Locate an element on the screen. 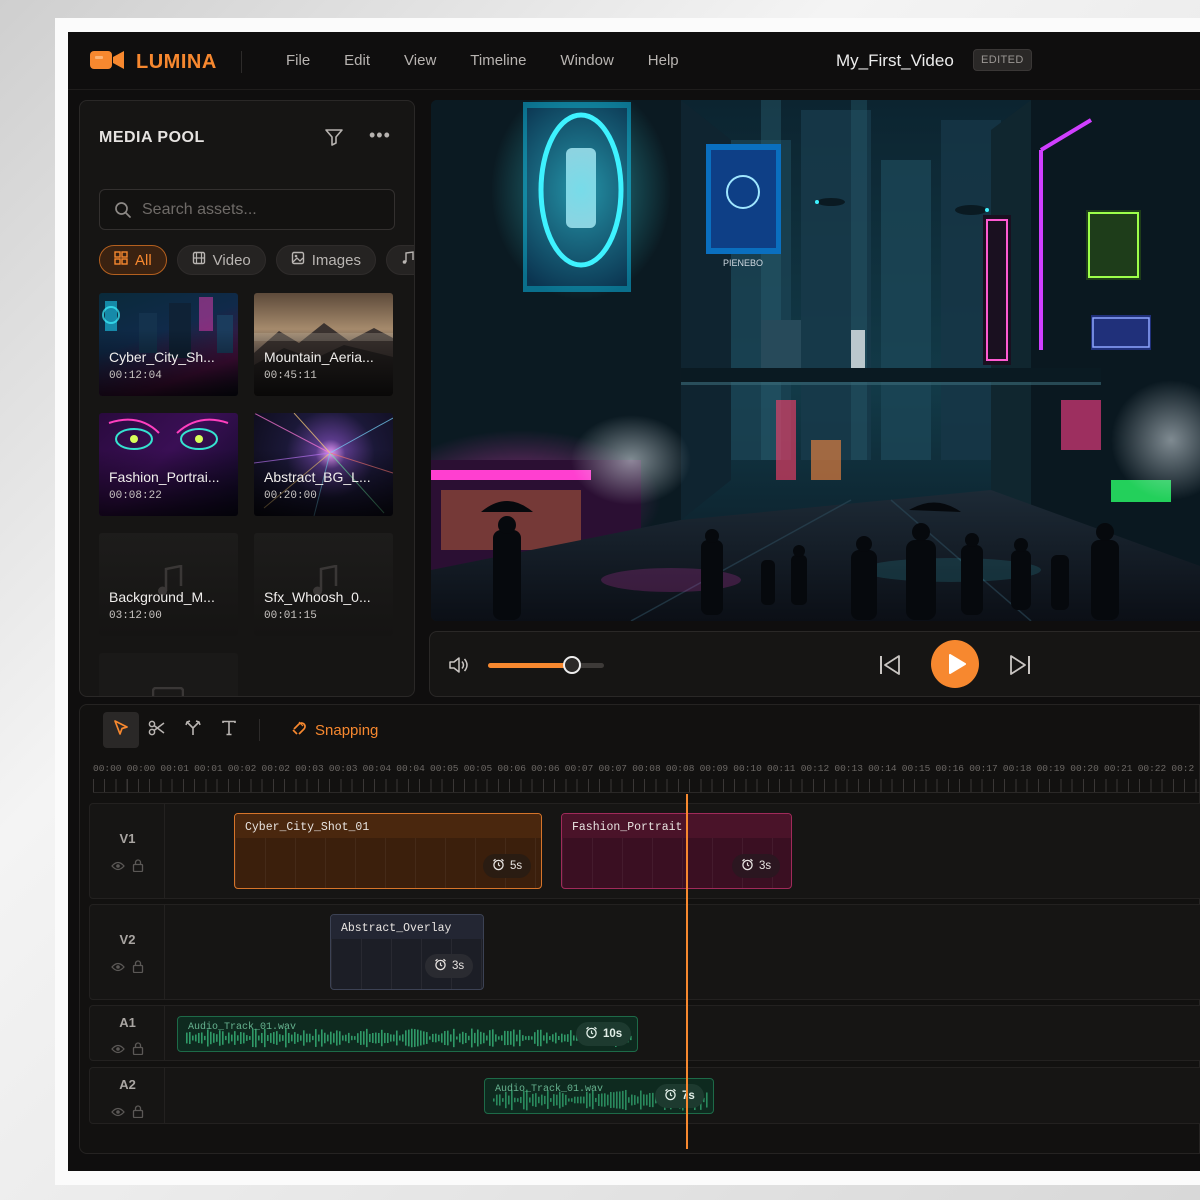 This screenshot has width=1200, height=1200. asset-card: Mountain_Aeria... 00:45:11 is located at coordinates (323, 344).